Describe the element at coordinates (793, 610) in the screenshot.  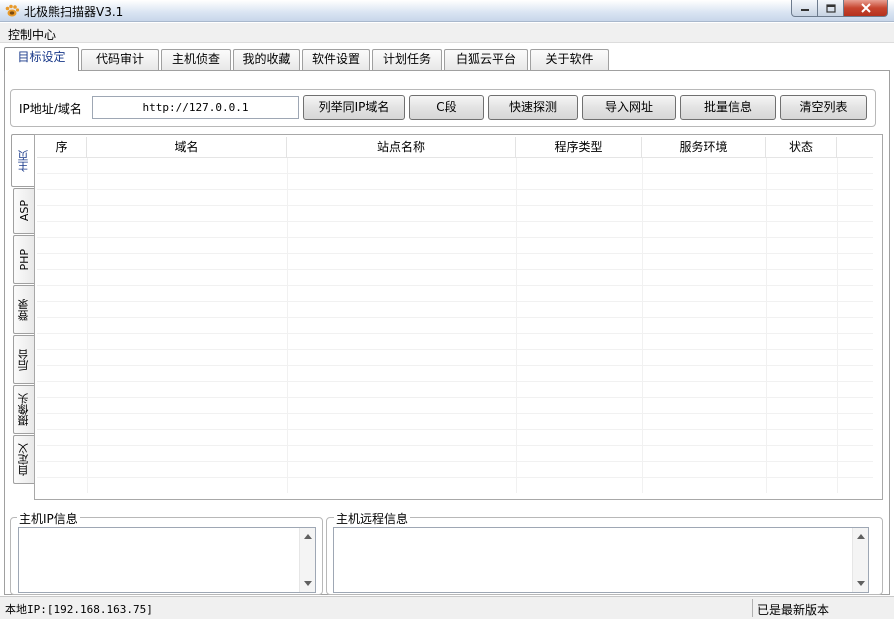
I see `version-status: 已是最新版本` at that location.